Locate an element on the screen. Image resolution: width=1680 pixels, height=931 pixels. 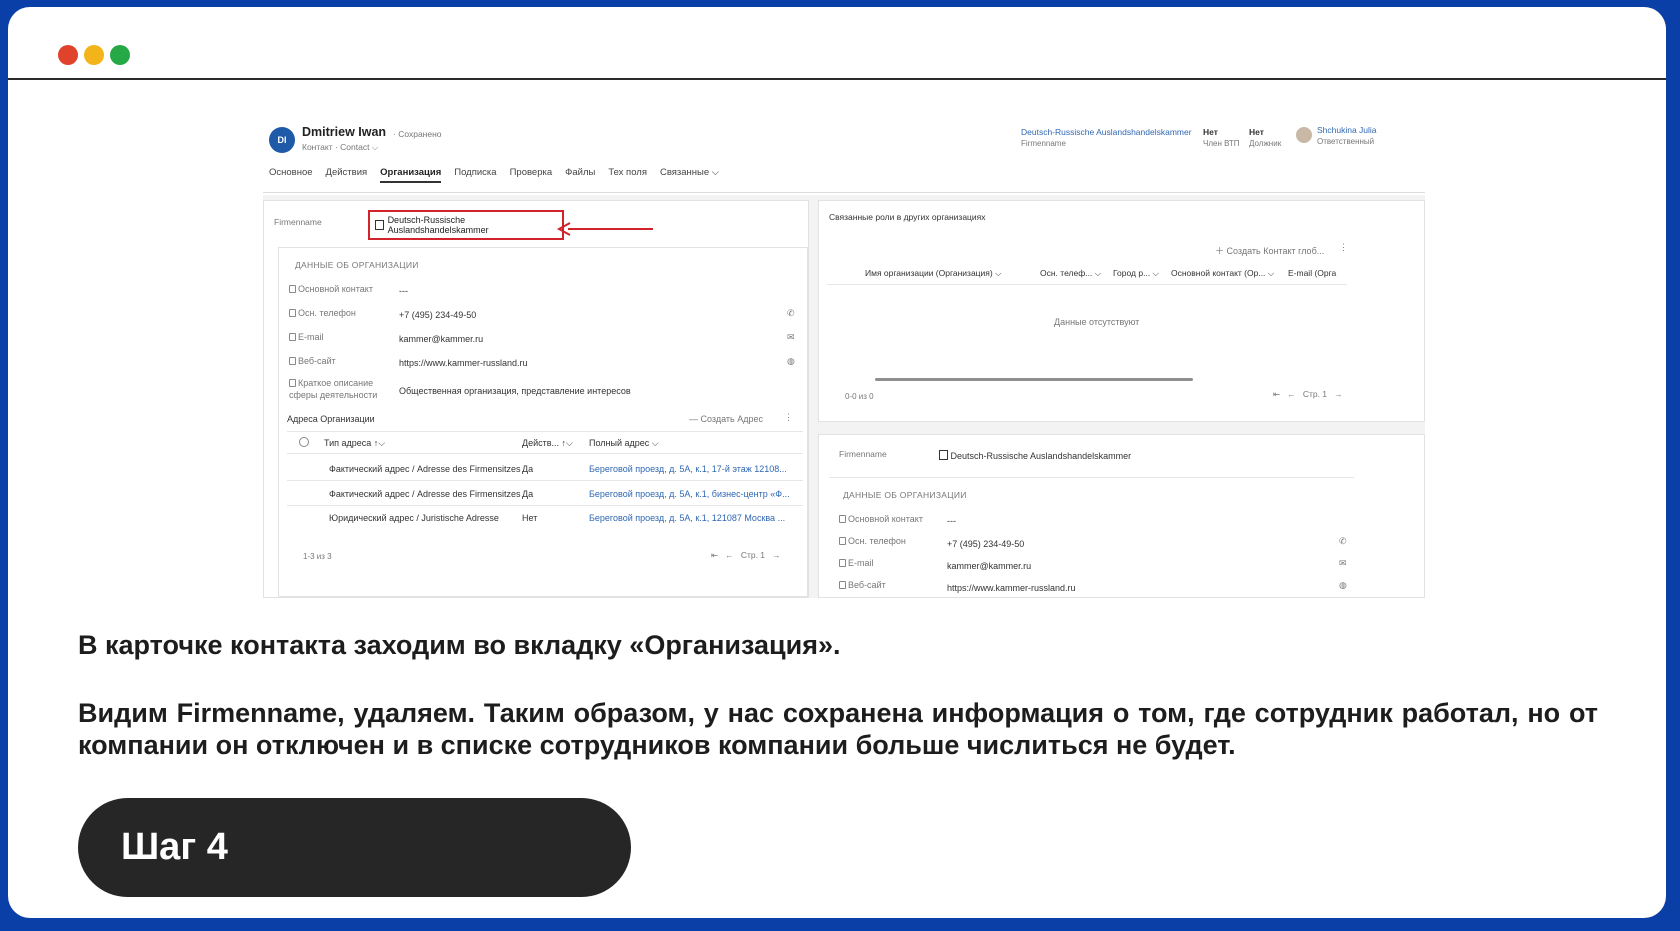
record-count: 0-0 из 0 is located at coordinates (859, 396).